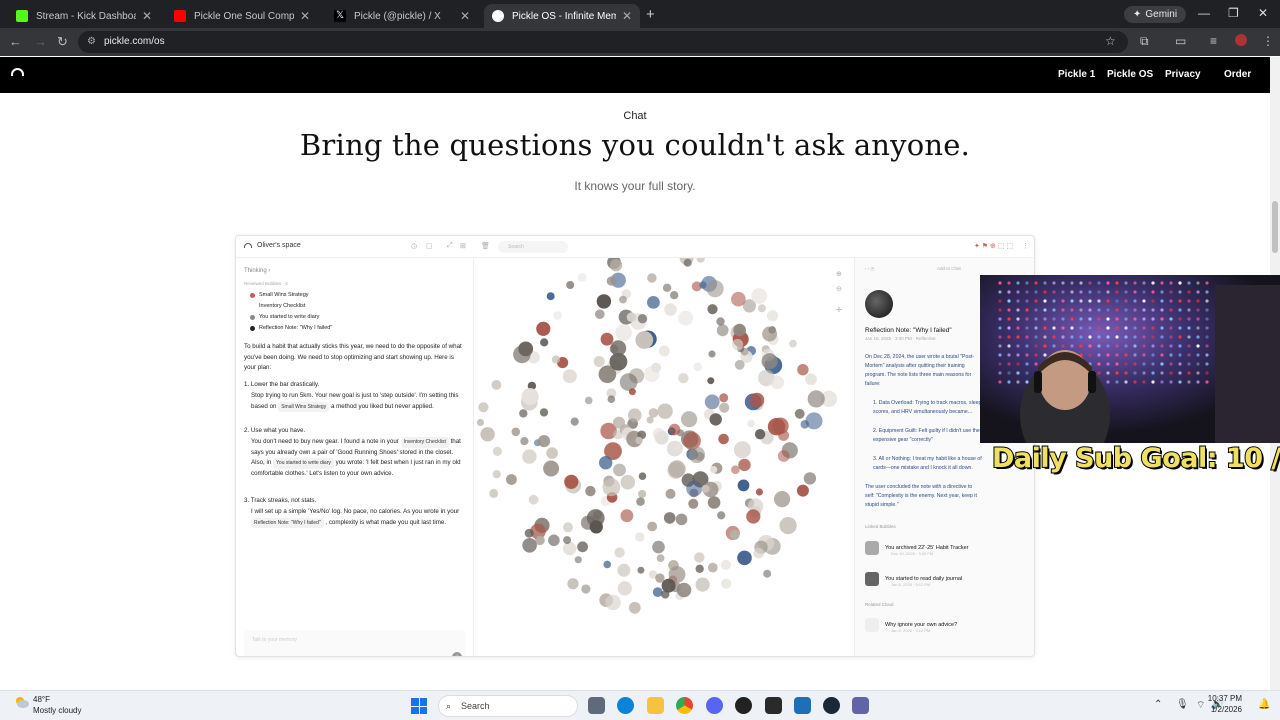 This screenshot has width=1280, height=720. Describe the element at coordinates (252, 317) in the screenshot. I see `bubble-icon` at that location.